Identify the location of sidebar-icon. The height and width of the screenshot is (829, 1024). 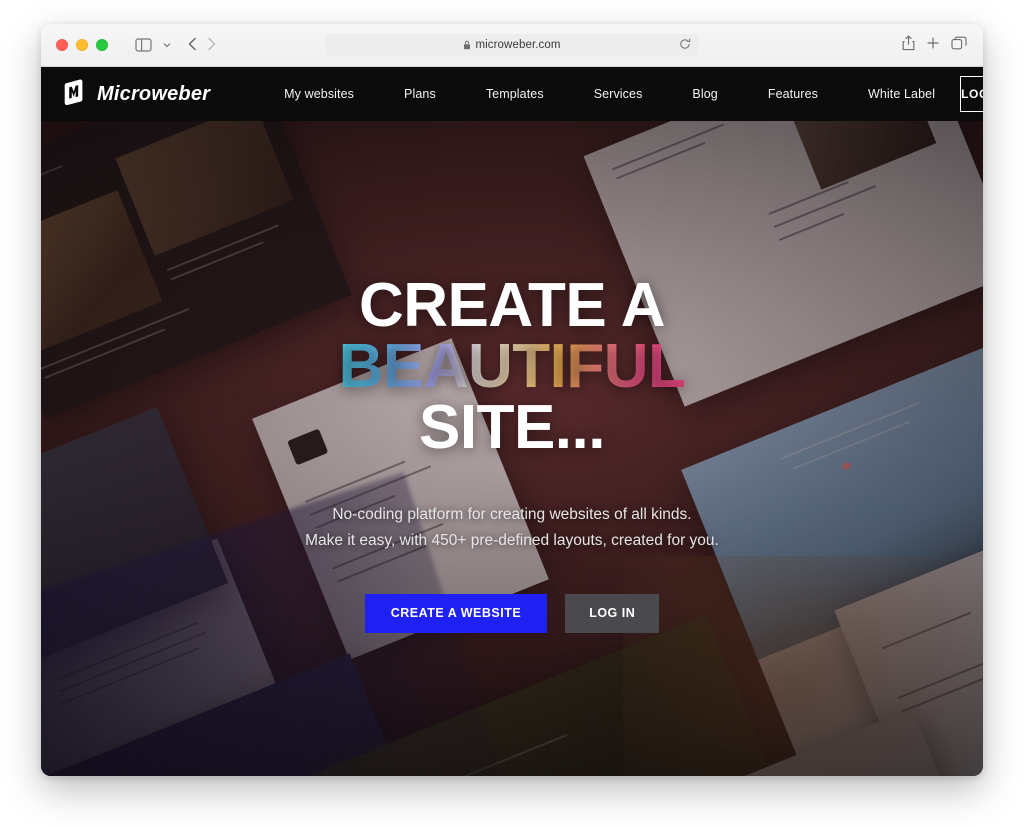
(143, 45).